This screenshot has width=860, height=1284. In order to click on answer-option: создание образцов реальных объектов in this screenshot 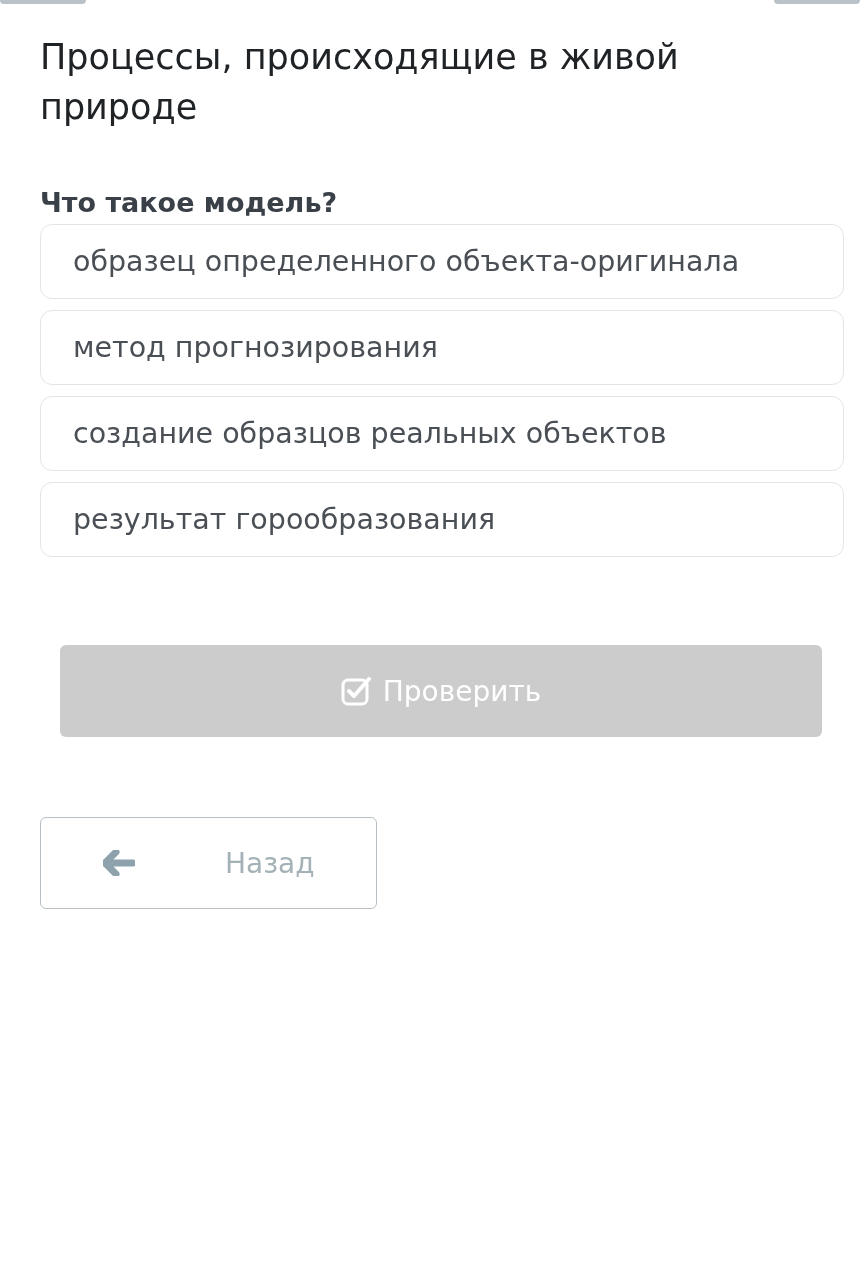, I will do `click(442, 433)`.